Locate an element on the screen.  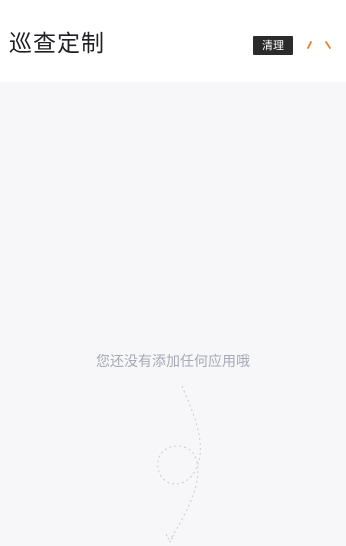
empty-state-message: 您还没有添加任何应用哦 is located at coordinates (173, 362).